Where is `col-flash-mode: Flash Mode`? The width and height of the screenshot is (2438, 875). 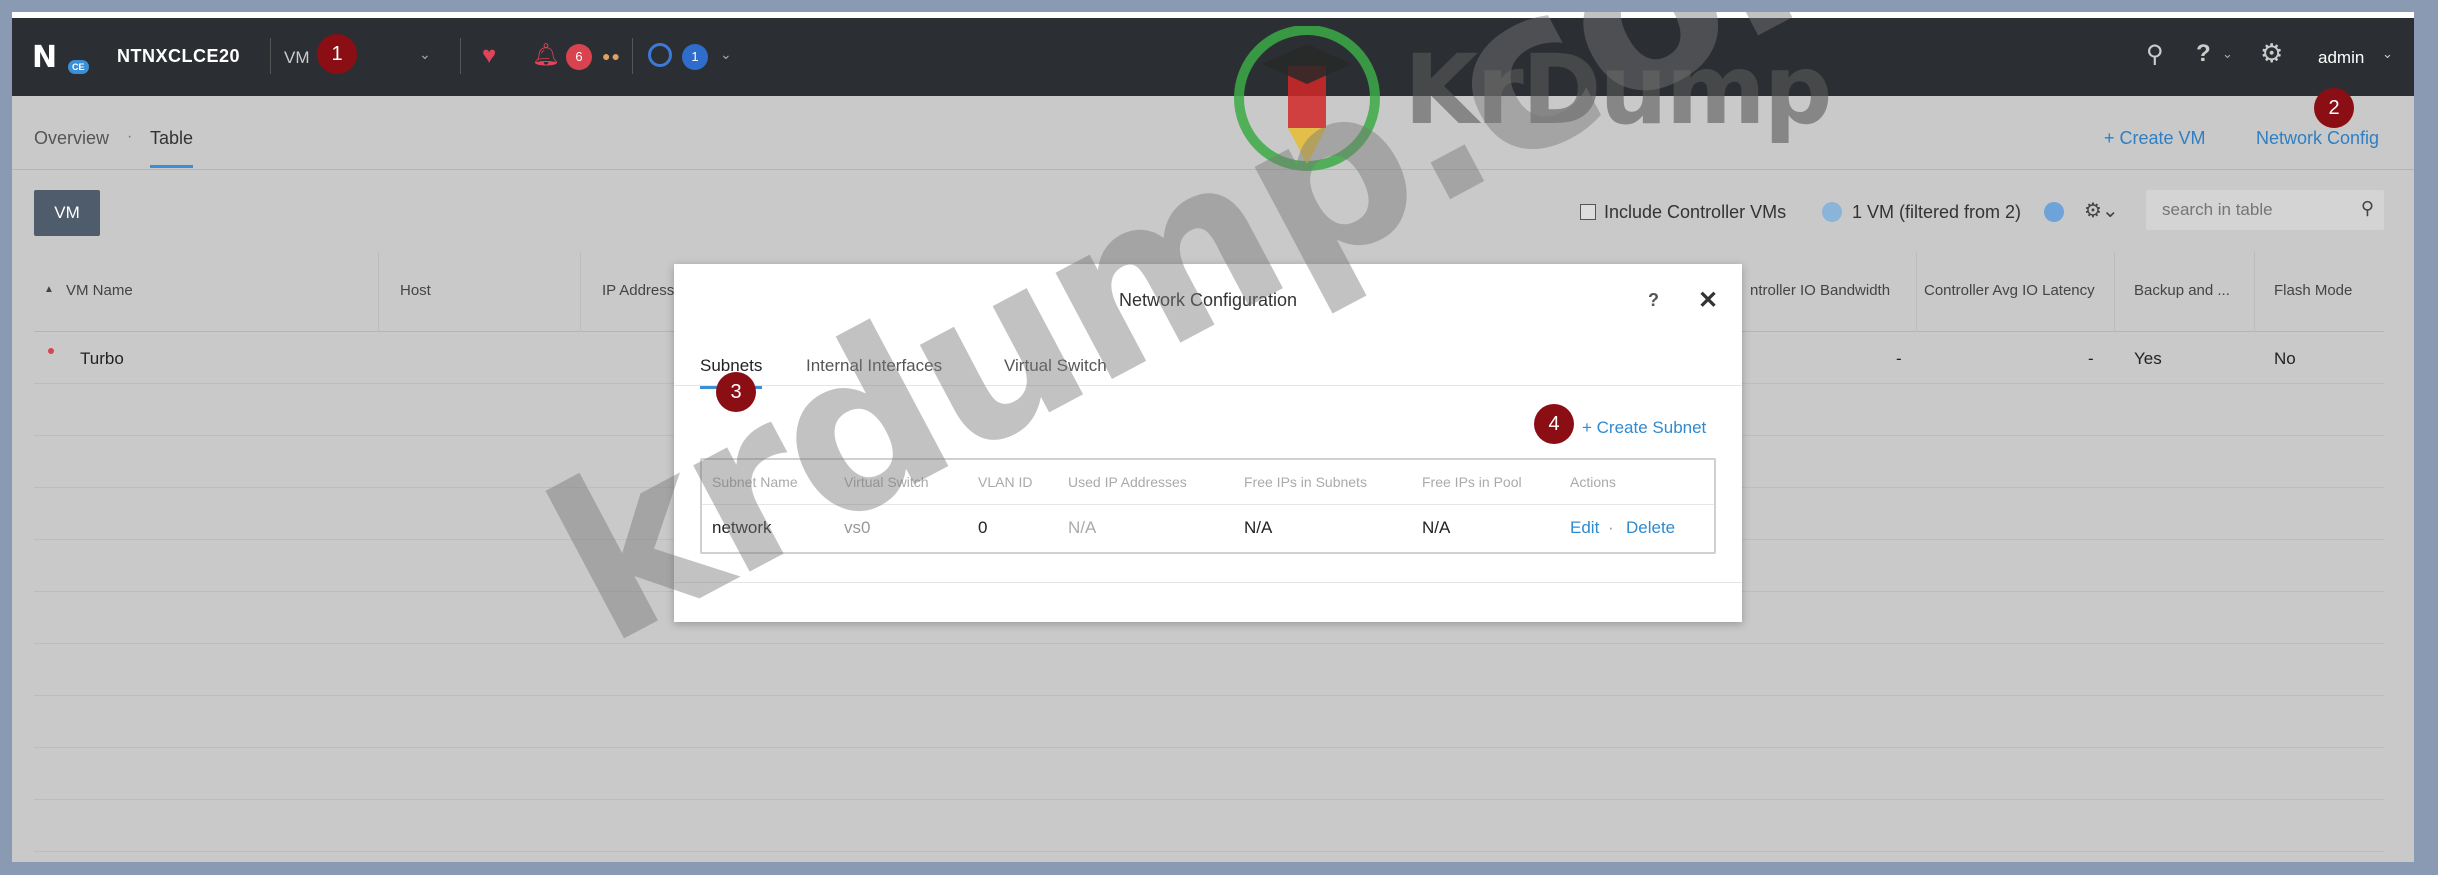 col-flash-mode: Flash Mode is located at coordinates (2313, 290).